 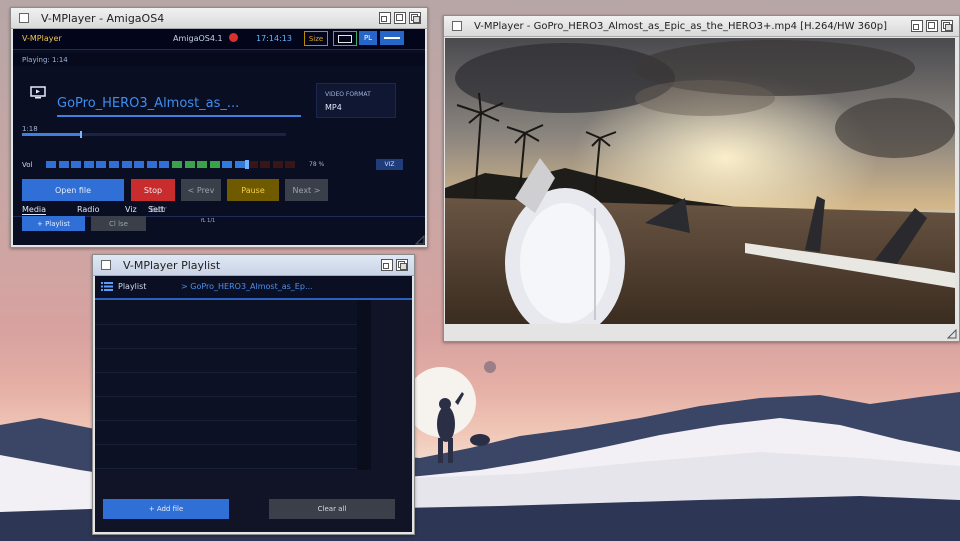 What do you see at coordinates (179, 116) in the screenshot?
I see `title-underline` at bounding box center [179, 116].